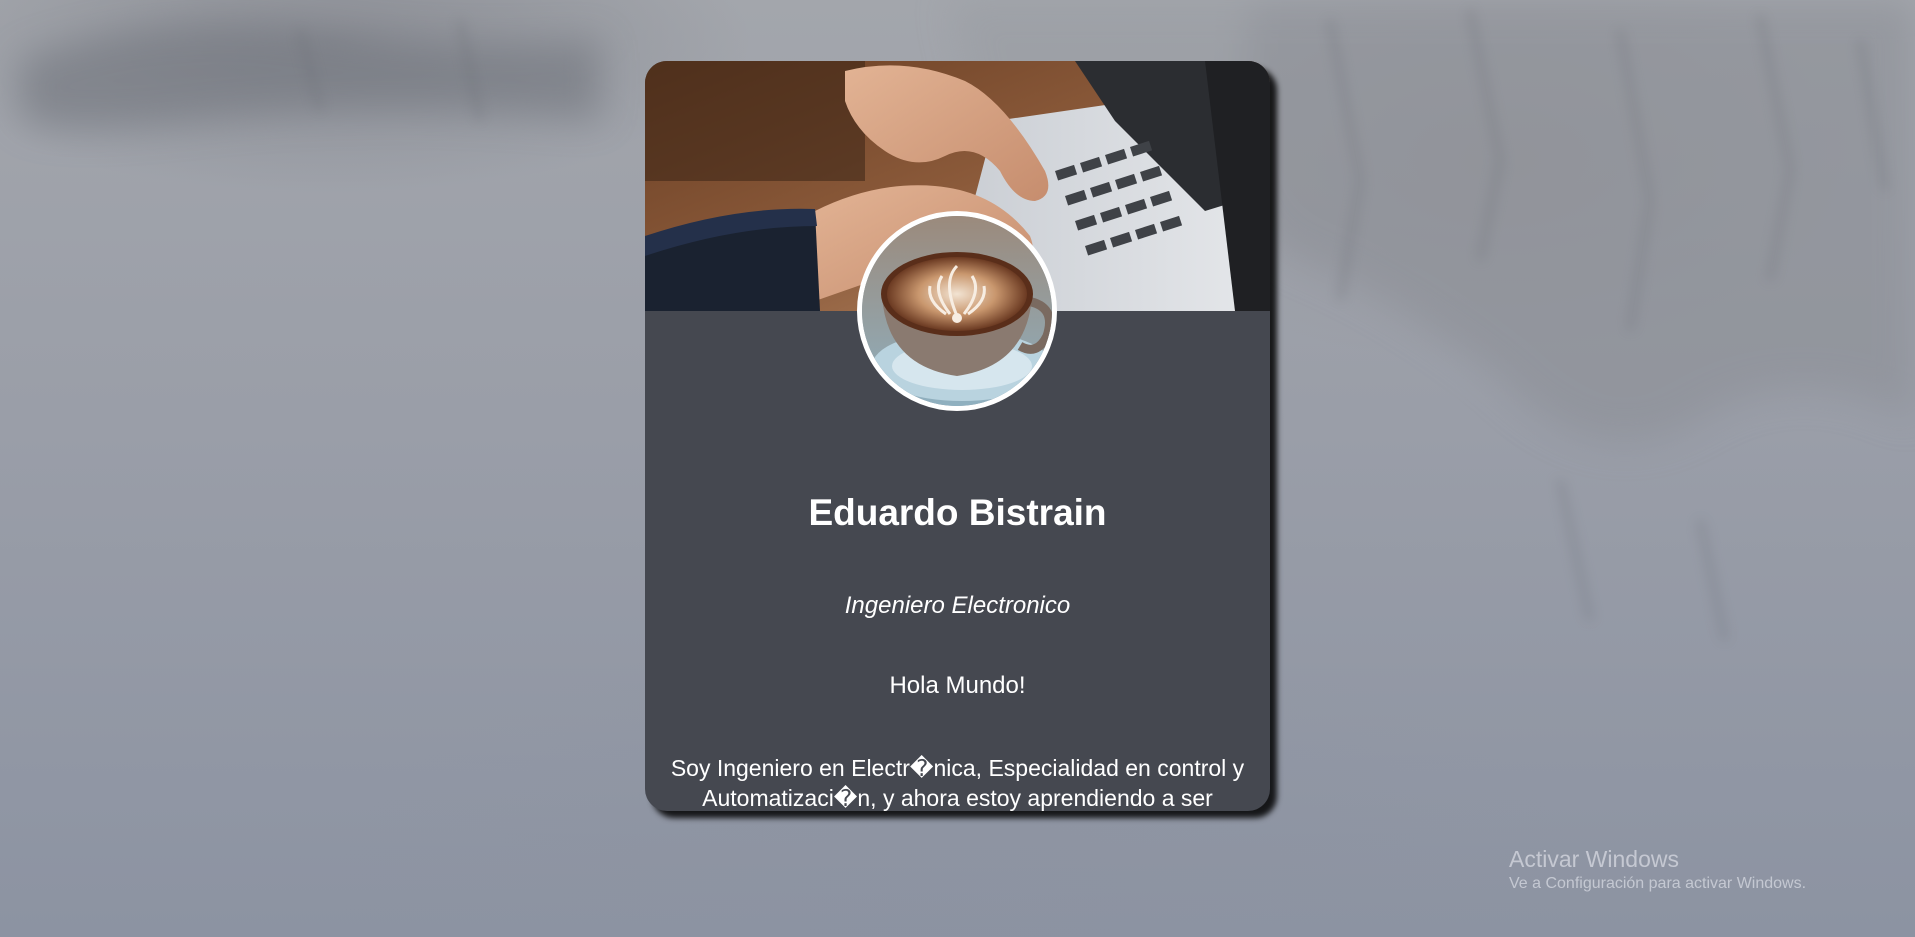 The image size is (1915, 937). I want to click on profile-role: Ingeniero Electronico, so click(957, 605).